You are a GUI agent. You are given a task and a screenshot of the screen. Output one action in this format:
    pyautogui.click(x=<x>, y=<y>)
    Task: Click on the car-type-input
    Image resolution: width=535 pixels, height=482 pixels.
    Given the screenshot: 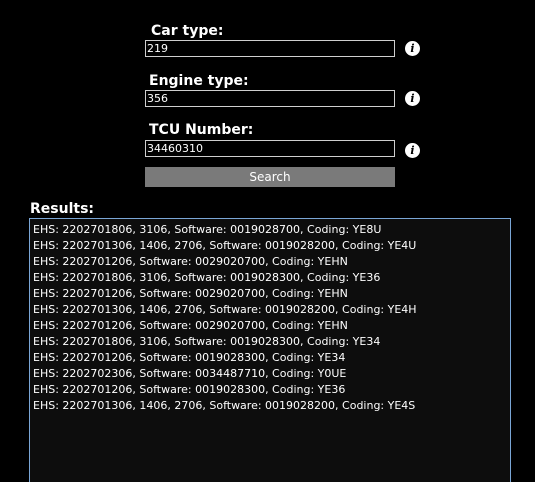 What is the action you would take?
    pyautogui.click(x=270, y=48)
    